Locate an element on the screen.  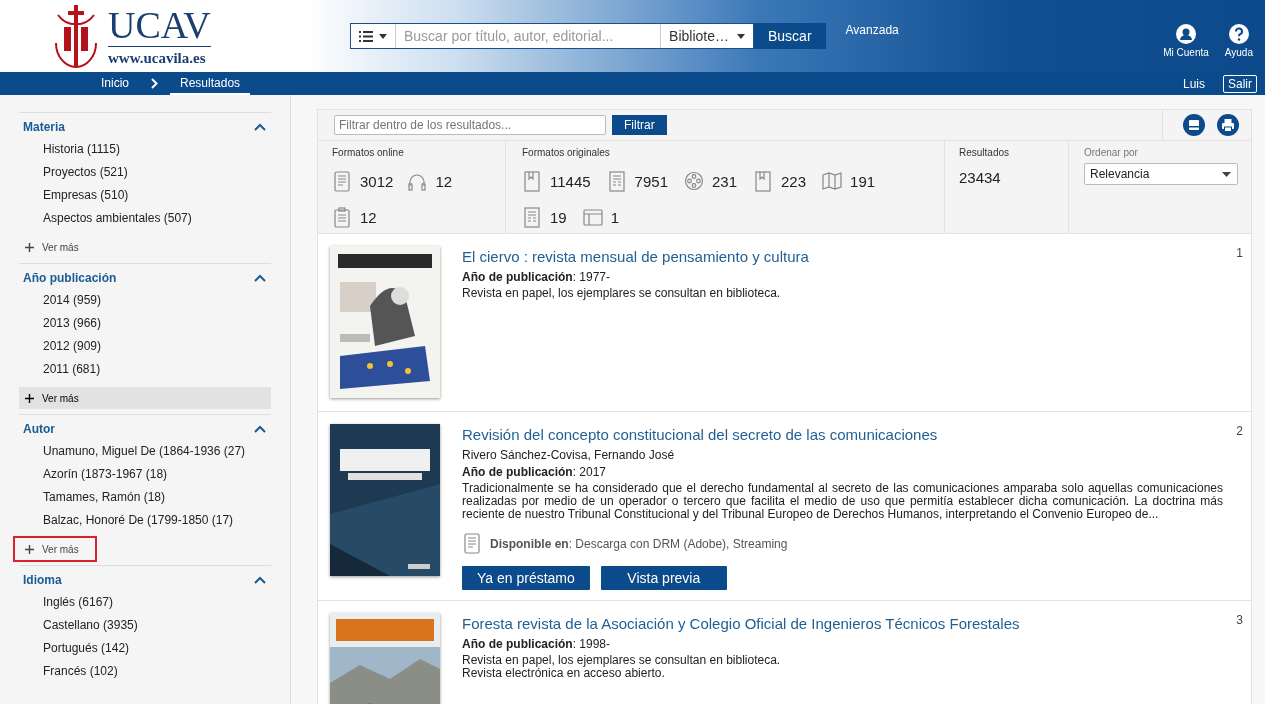
facet-item: Balzac, Honoré De (1799-1850 (17) is located at coordinates (145, 520).